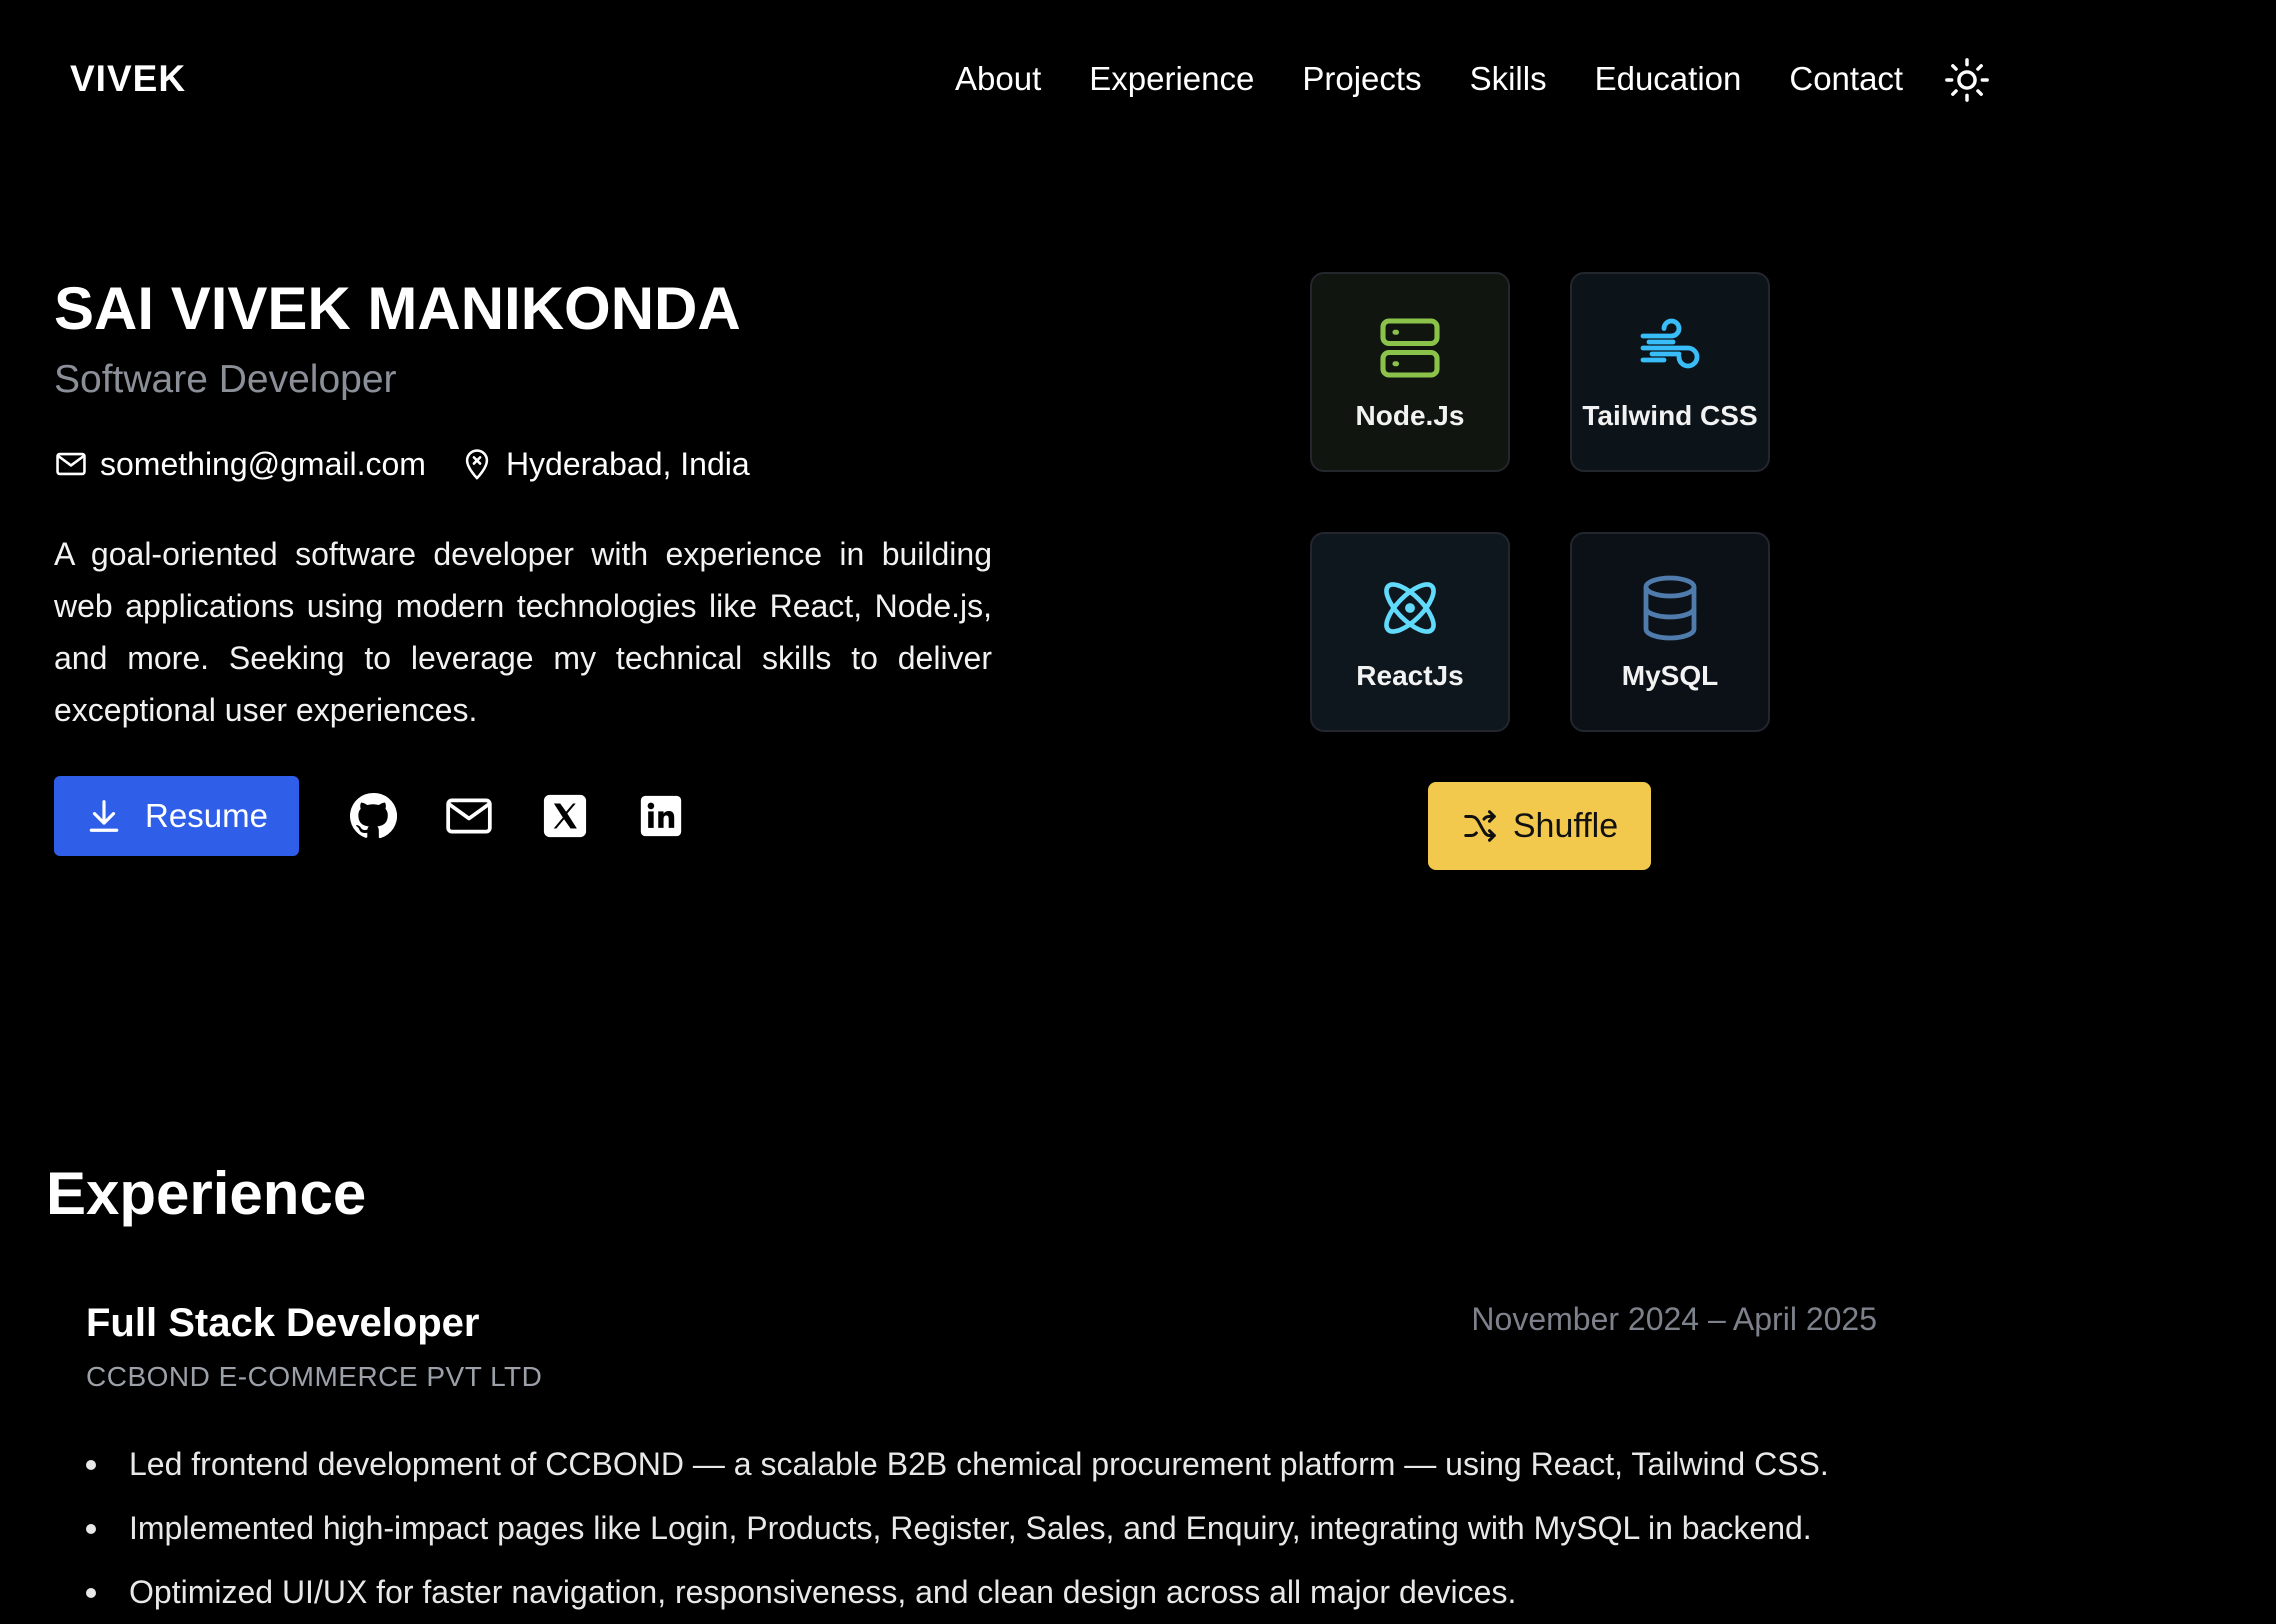 The width and height of the screenshot is (2276, 1624). I want to click on skill-label: MySQL, so click(1670, 675).